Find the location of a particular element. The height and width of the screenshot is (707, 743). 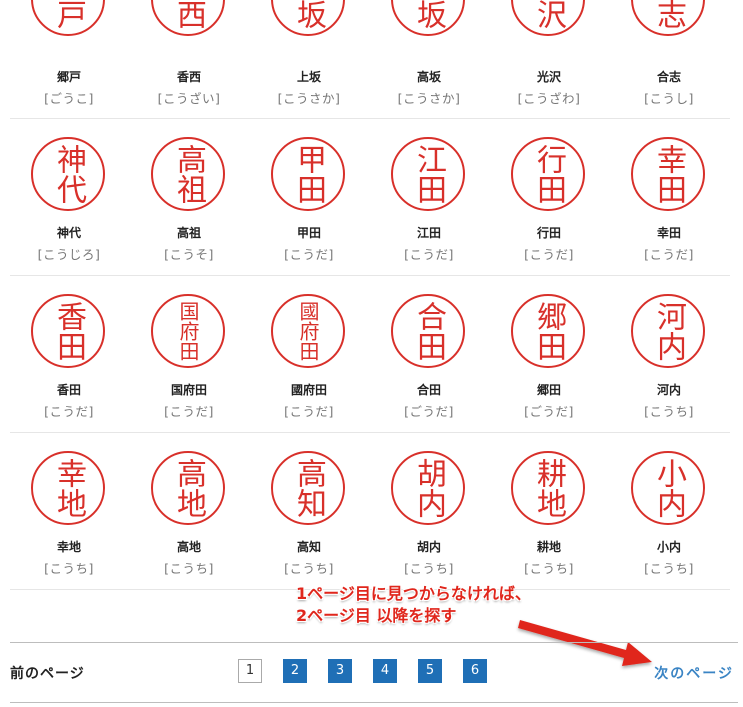

seal-stamp-image: 高祖 is located at coordinates (188, 174).